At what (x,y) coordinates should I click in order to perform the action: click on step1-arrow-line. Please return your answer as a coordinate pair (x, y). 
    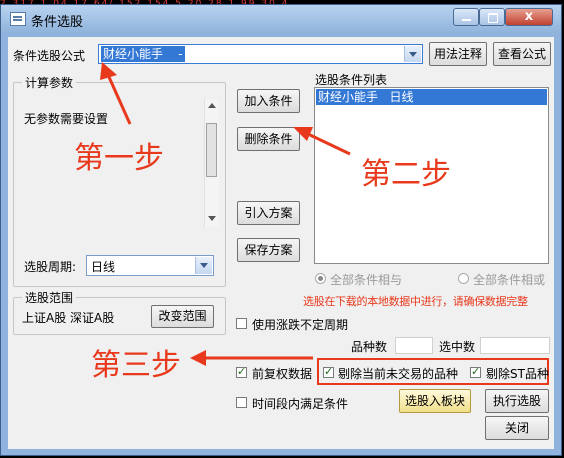
    Looking at the image, I should click on (119, 100).